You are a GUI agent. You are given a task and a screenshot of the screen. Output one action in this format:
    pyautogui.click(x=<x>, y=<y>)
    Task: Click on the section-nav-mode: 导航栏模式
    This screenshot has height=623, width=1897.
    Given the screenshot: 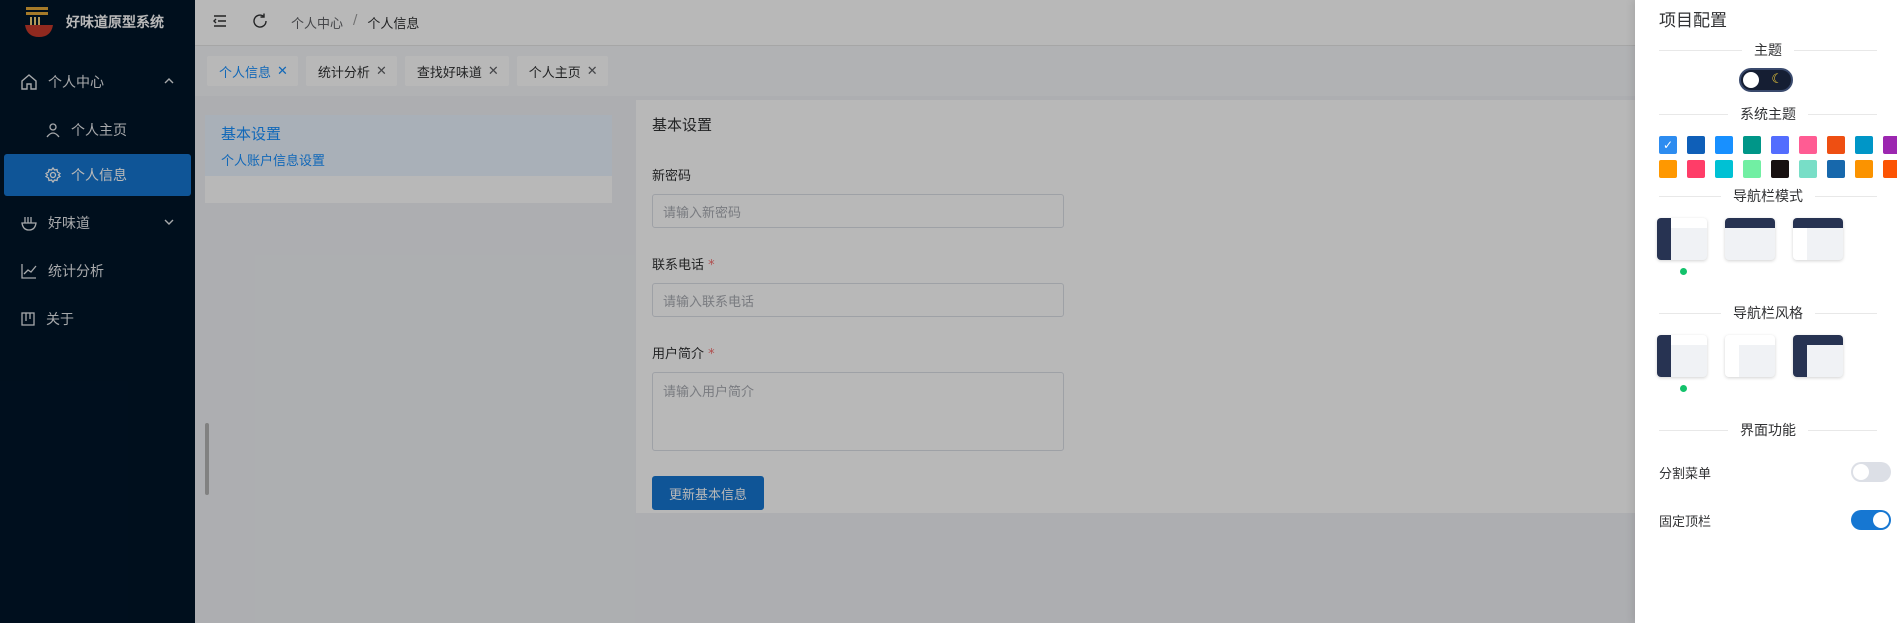 What is the action you would take?
    pyautogui.click(x=1766, y=196)
    